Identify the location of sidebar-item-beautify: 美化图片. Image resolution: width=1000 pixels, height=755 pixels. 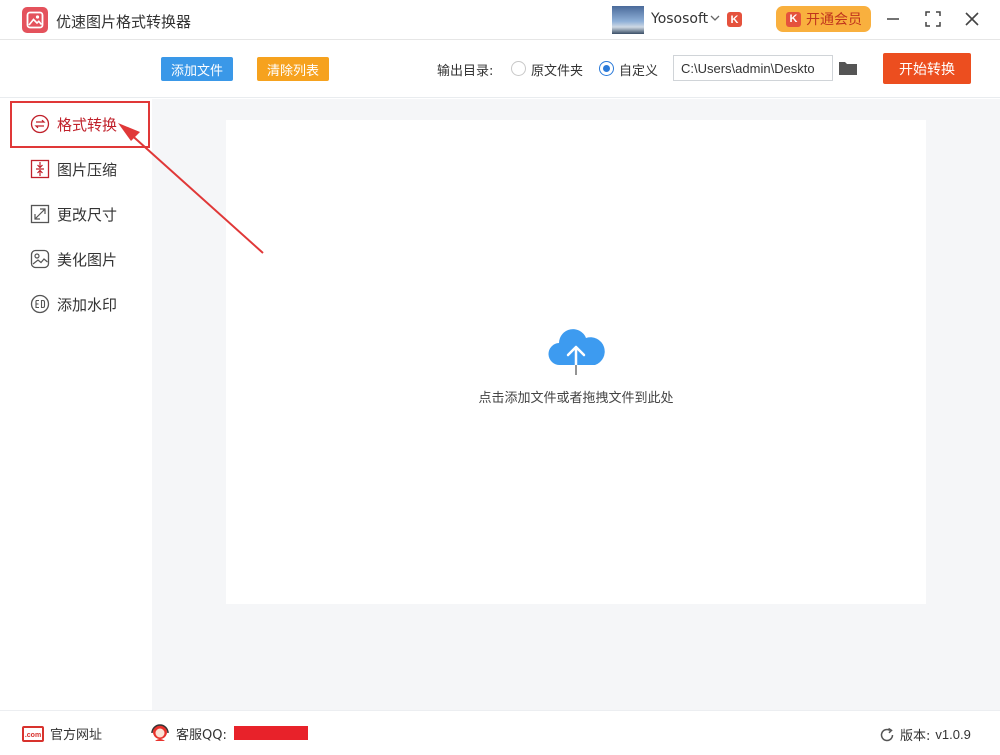
(73, 259).